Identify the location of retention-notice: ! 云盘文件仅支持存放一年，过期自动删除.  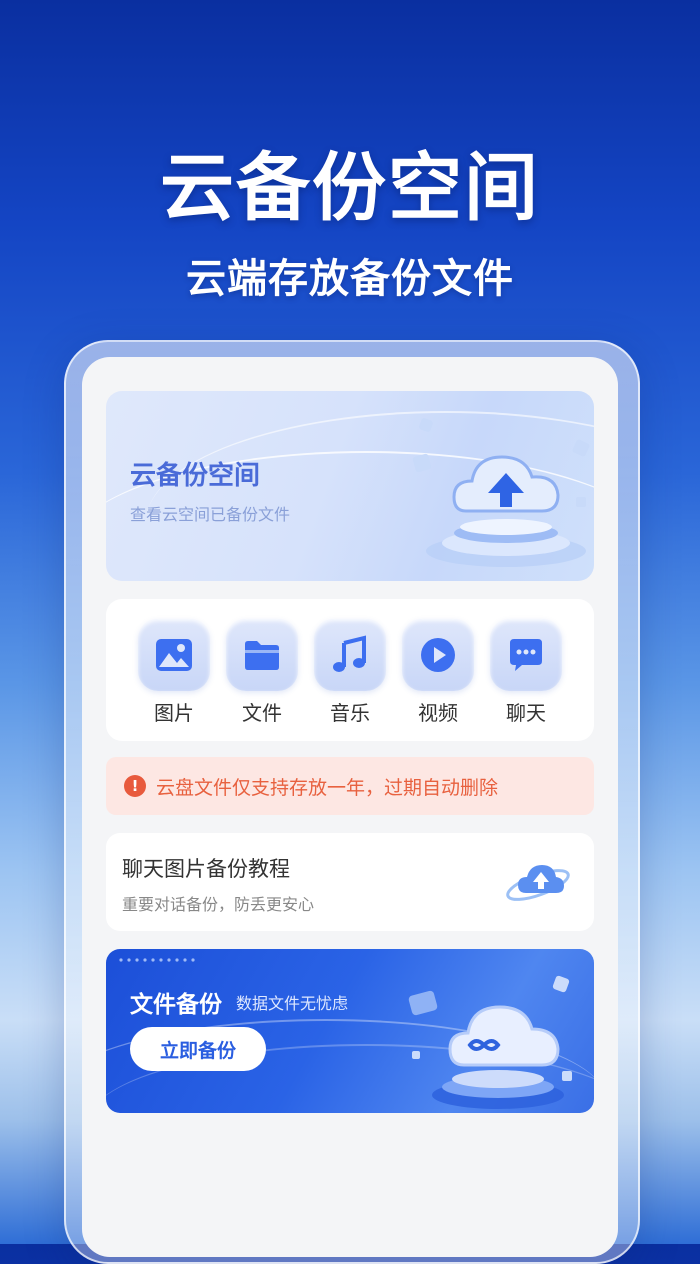
(350, 786).